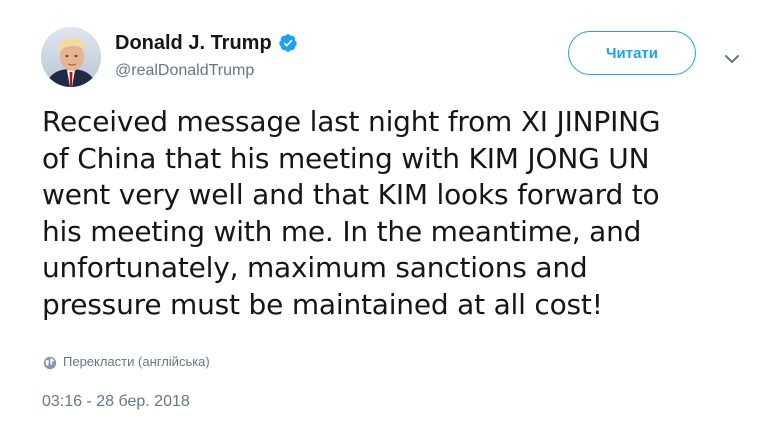  What do you see at coordinates (206, 71) in the screenshot?
I see `author-handle: @realDonaldTrump` at bounding box center [206, 71].